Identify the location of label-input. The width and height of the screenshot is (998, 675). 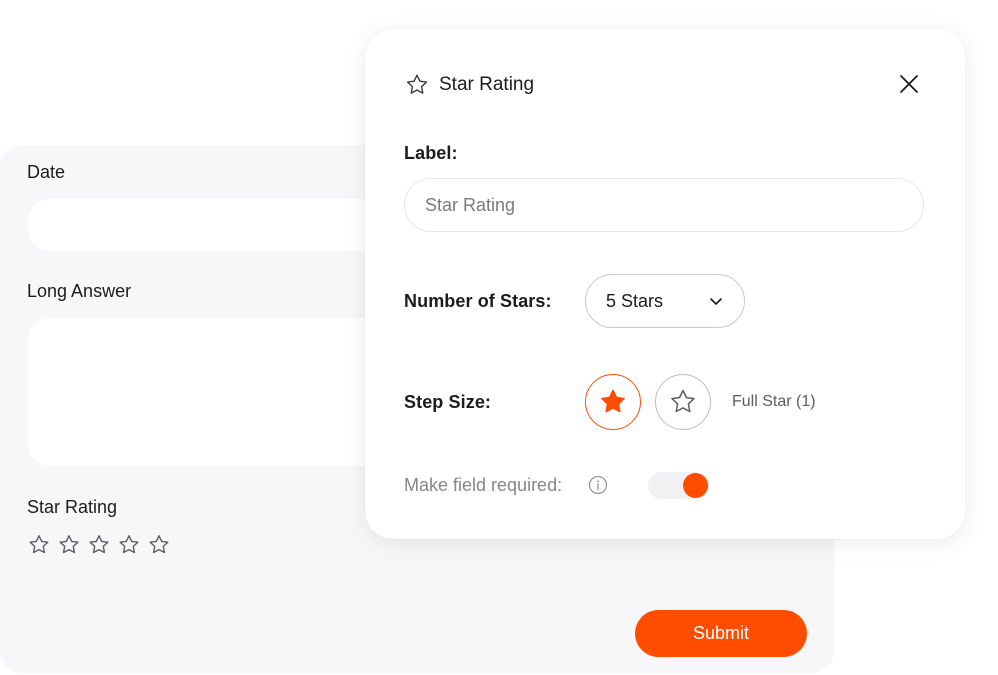
(664, 205).